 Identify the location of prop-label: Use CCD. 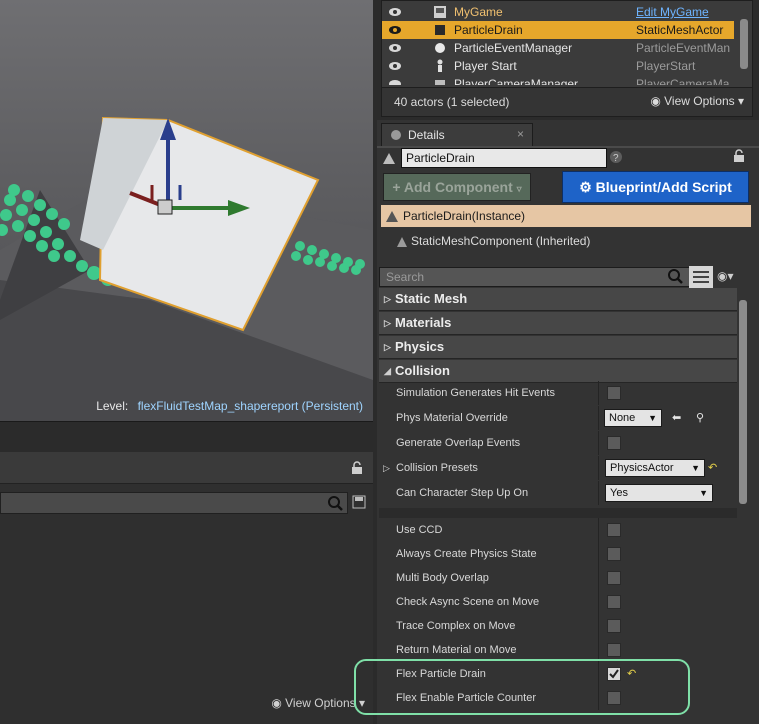
(419, 530).